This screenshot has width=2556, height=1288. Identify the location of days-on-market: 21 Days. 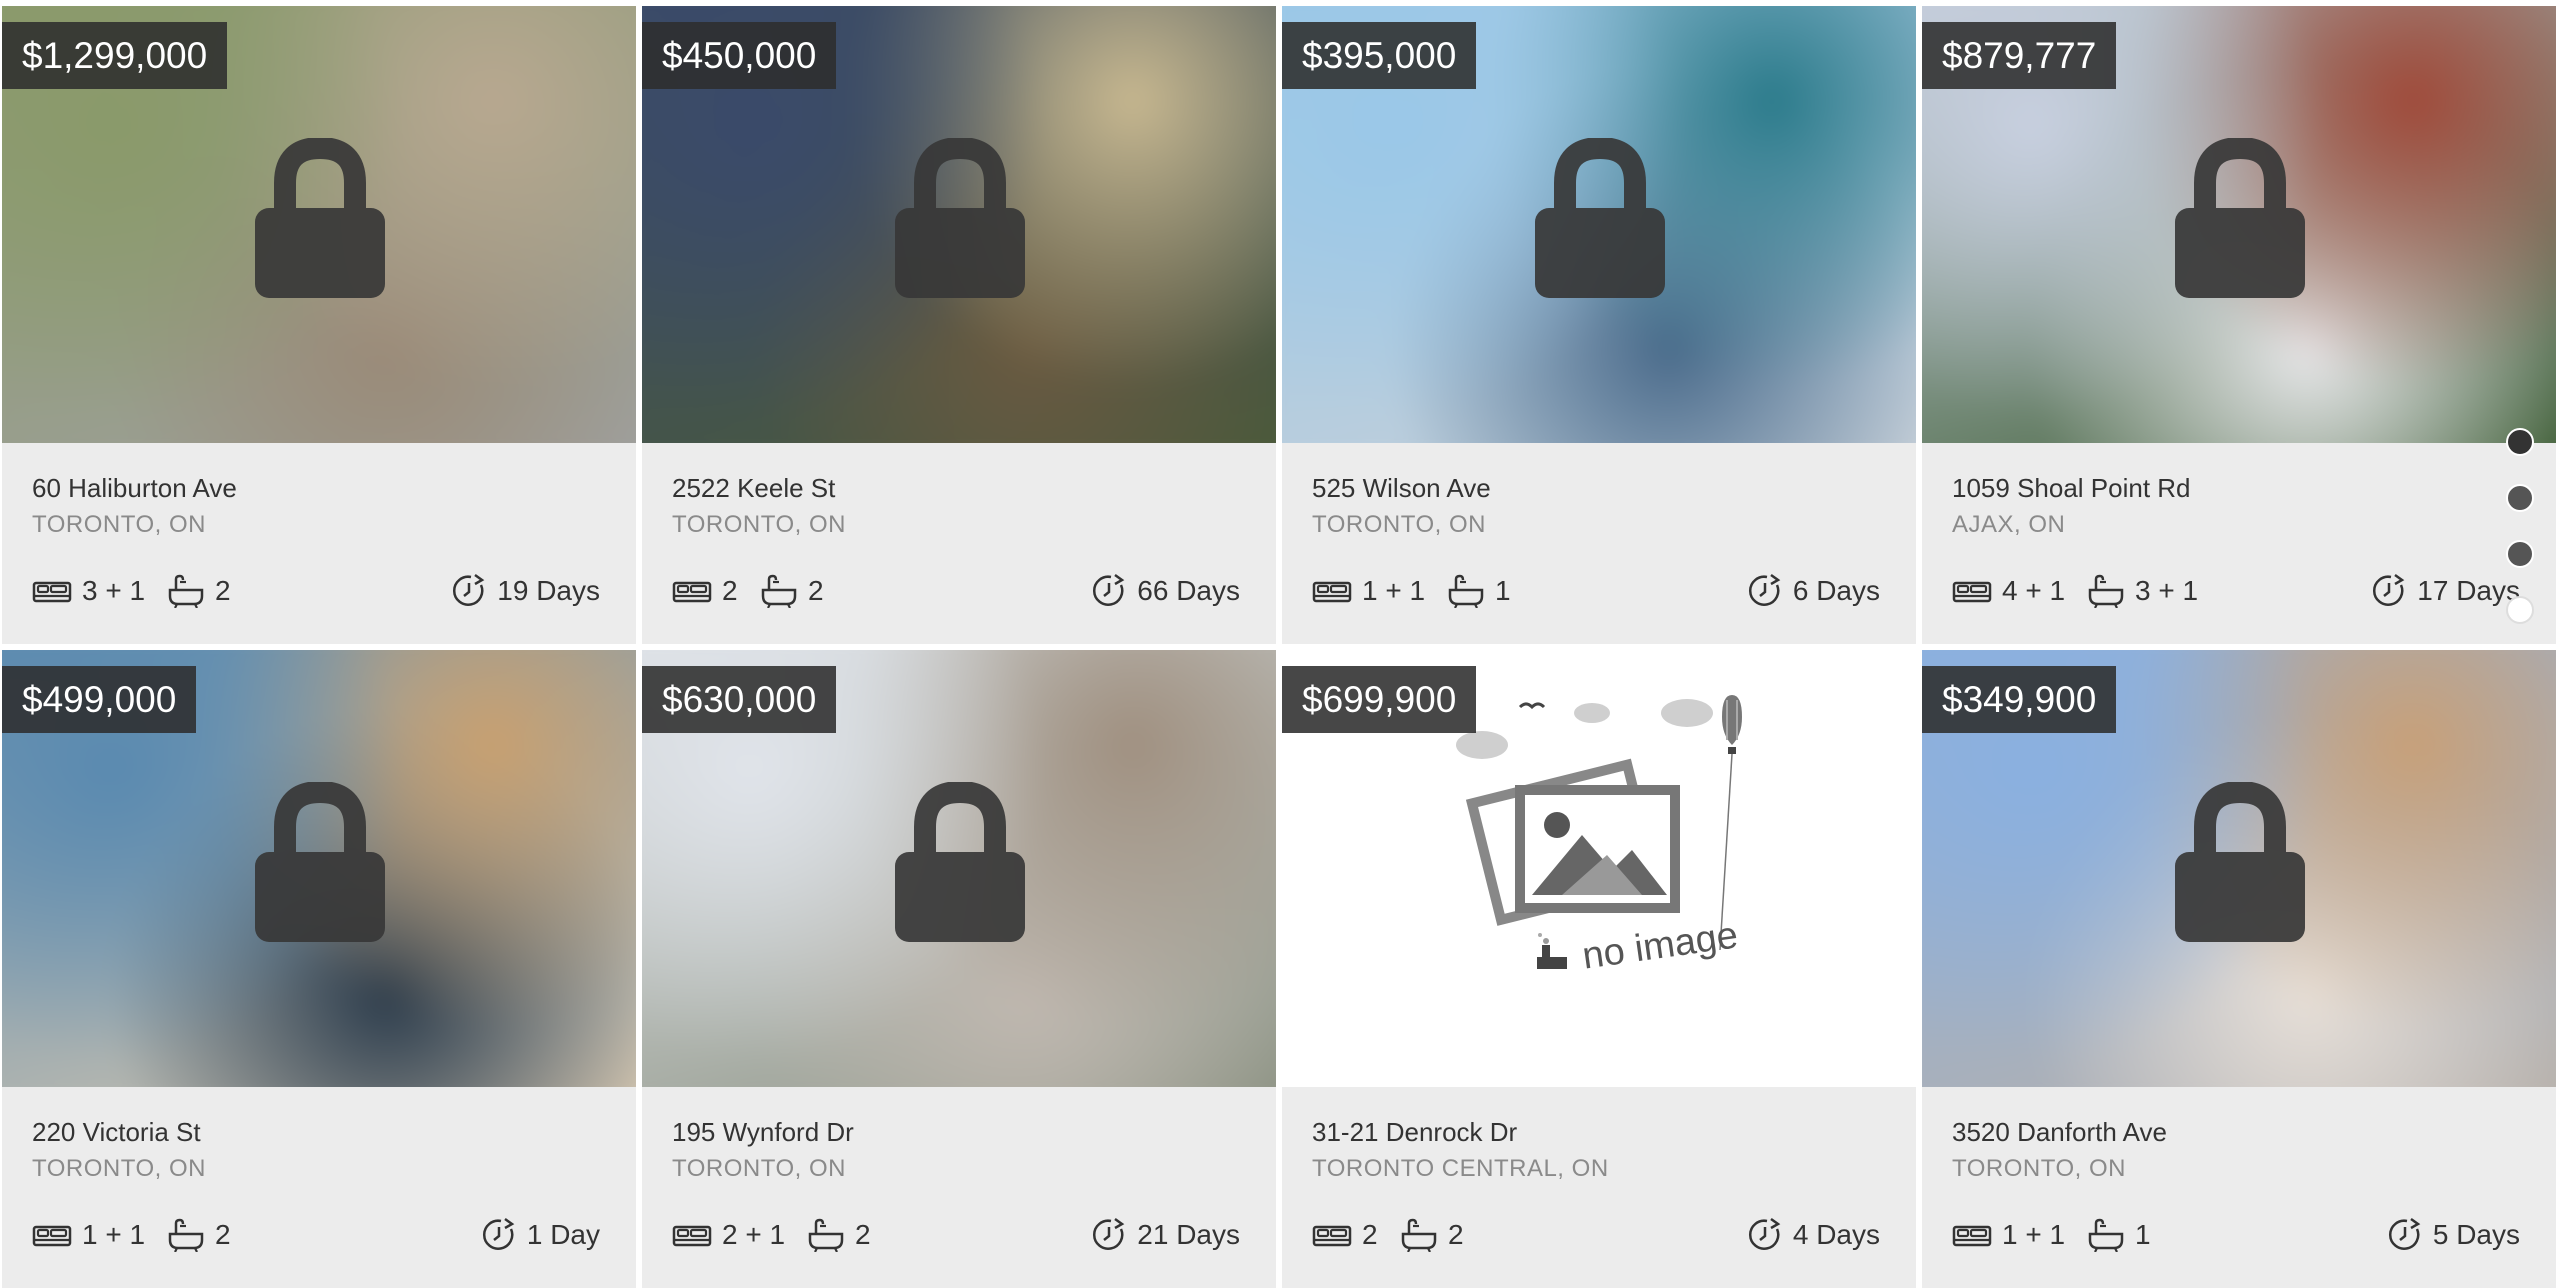
(1165, 1235).